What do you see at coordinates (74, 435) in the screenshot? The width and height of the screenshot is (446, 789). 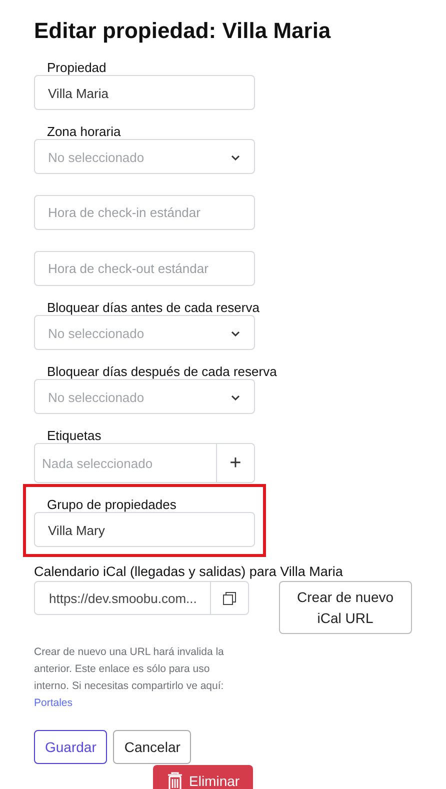 I see `field-label: Etiquetas` at bounding box center [74, 435].